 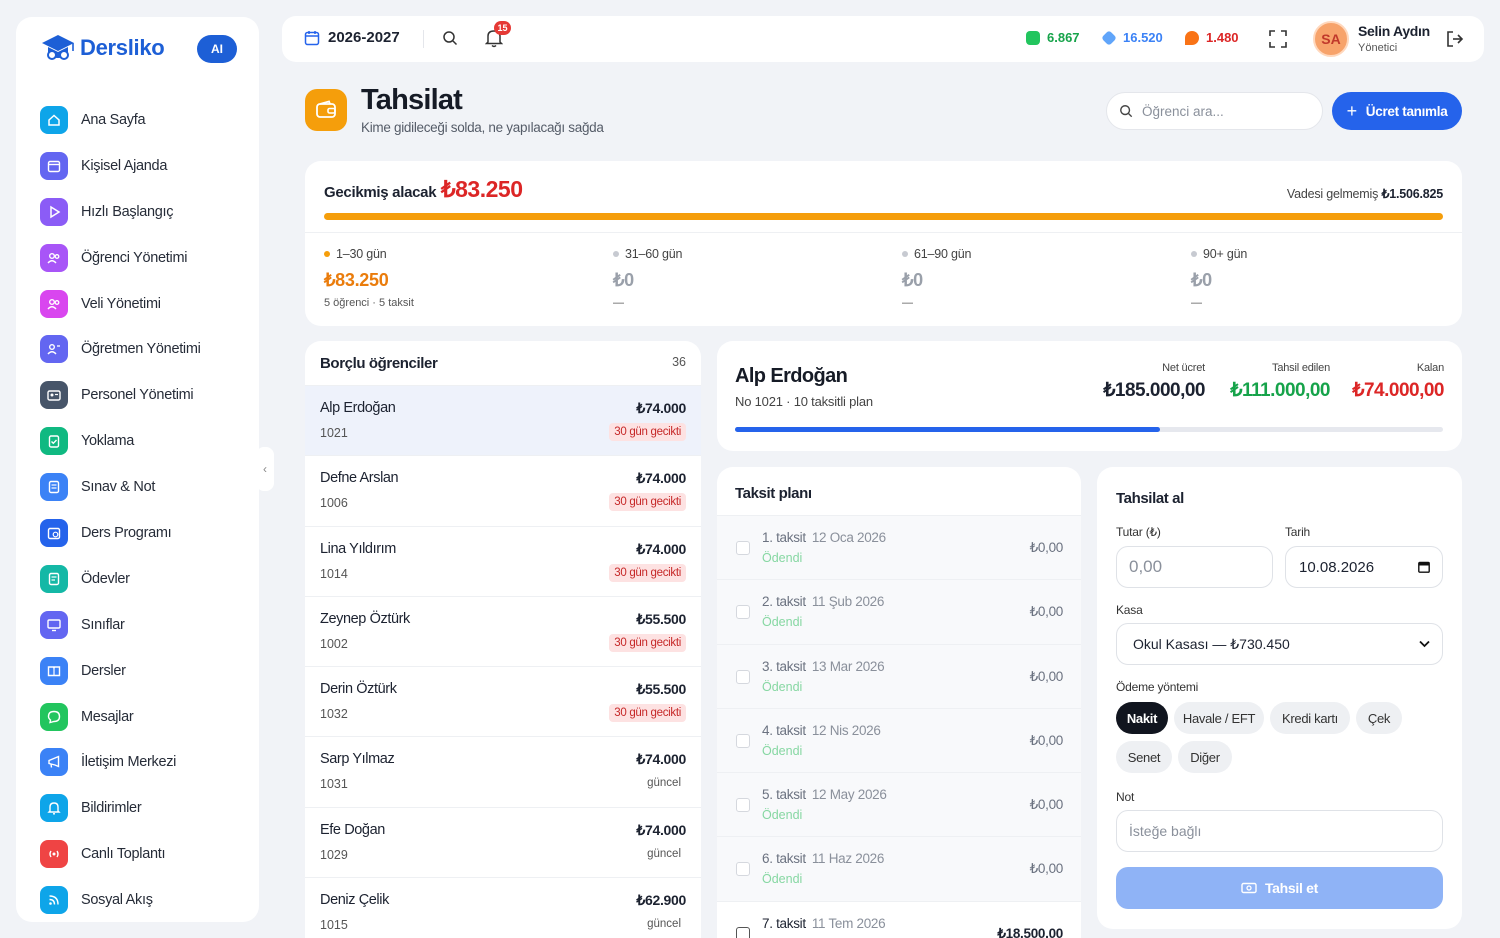 I want to click on sidebar-item-sınıflar: Sınıflar, so click(x=120, y=625).